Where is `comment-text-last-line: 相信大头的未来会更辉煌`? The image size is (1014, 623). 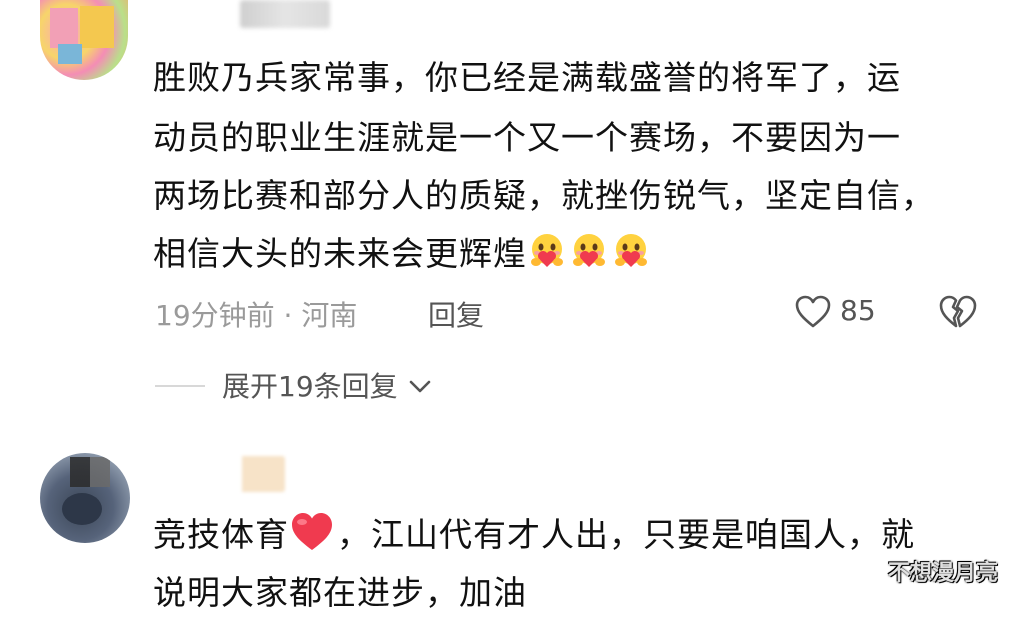 comment-text-last-line: 相信大头的未来会更辉煌 is located at coordinates (403, 254).